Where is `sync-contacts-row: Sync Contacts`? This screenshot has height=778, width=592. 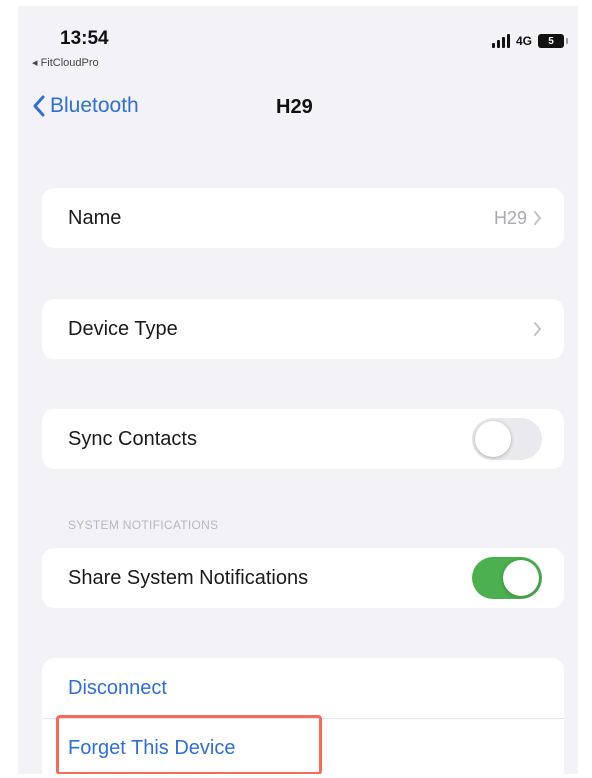
sync-contacts-row: Sync Contacts is located at coordinates (303, 439).